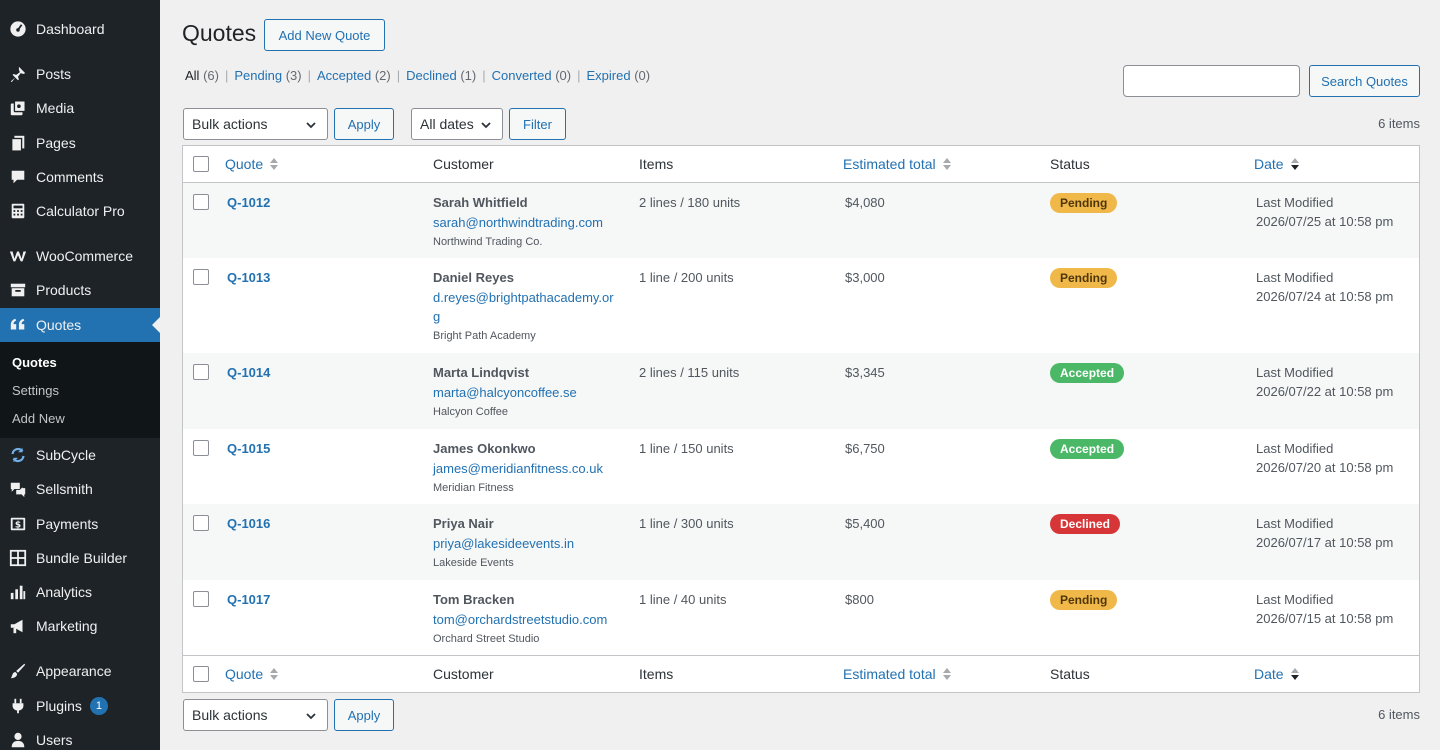 This screenshot has width=1440, height=750. I want to click on menu-item-dashboard: Dashboard, so click(80, 29).